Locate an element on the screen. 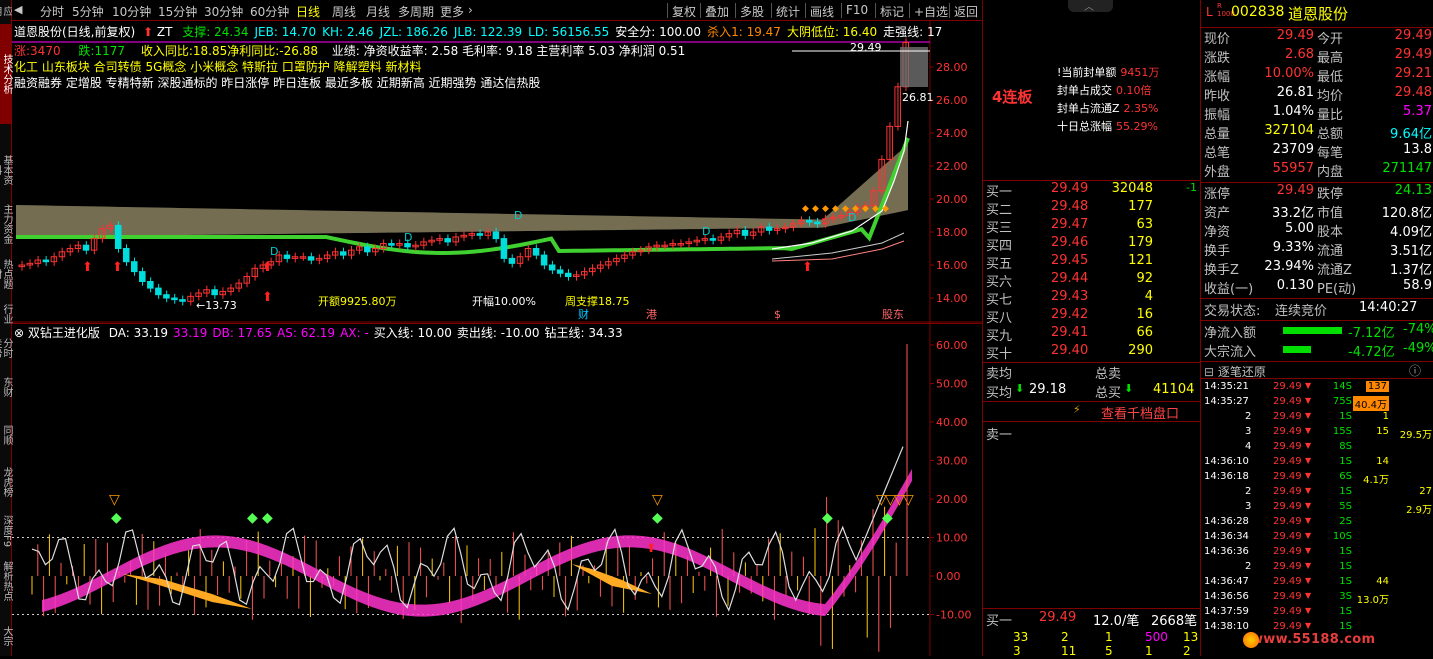 The width and height of the screenshot is (1433, 659). seal-info-label: 十日总涨幅 is located at coordinates (1084, 126).